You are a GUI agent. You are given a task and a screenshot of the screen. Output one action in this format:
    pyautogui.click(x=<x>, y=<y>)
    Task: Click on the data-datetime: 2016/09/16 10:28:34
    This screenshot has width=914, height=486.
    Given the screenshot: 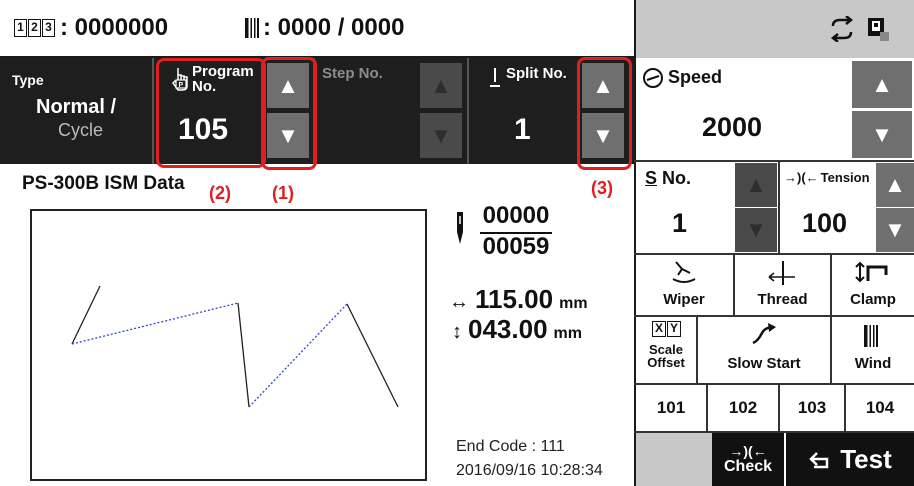 What is the action you would take?
    pyautogui.click(x=529, y=470)
    